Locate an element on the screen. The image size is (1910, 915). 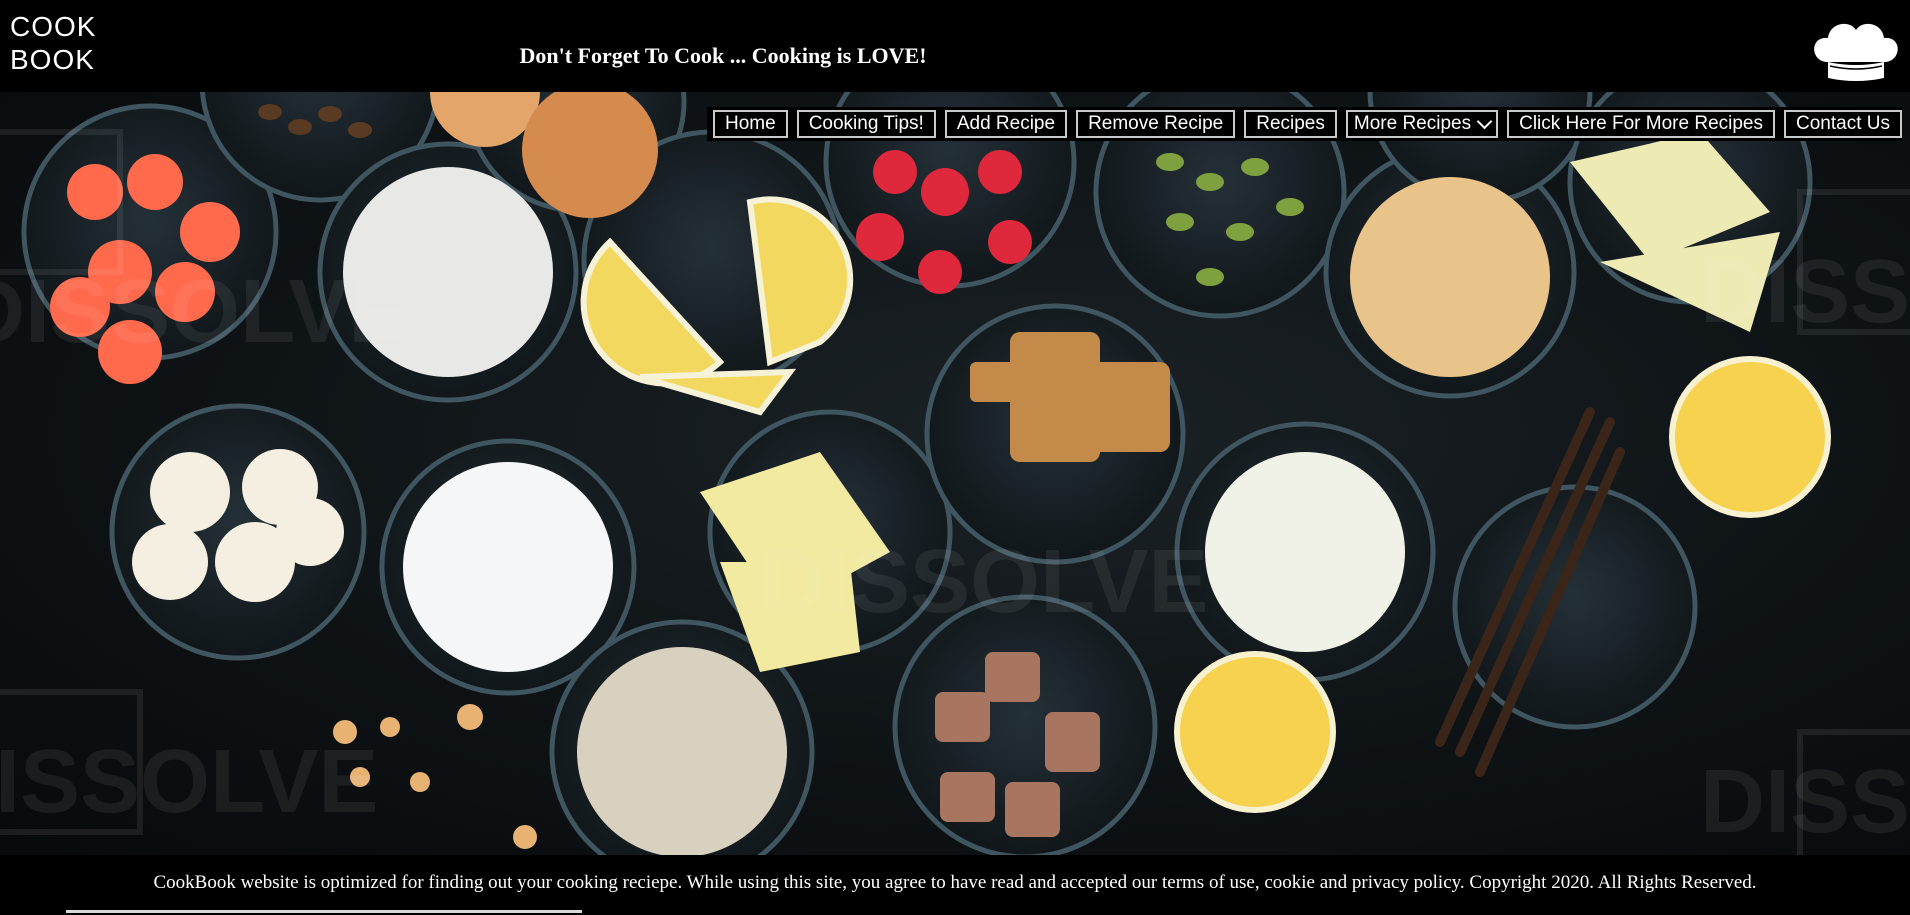
nav-recipes: Recipes is located at coordinates (1290, 124).